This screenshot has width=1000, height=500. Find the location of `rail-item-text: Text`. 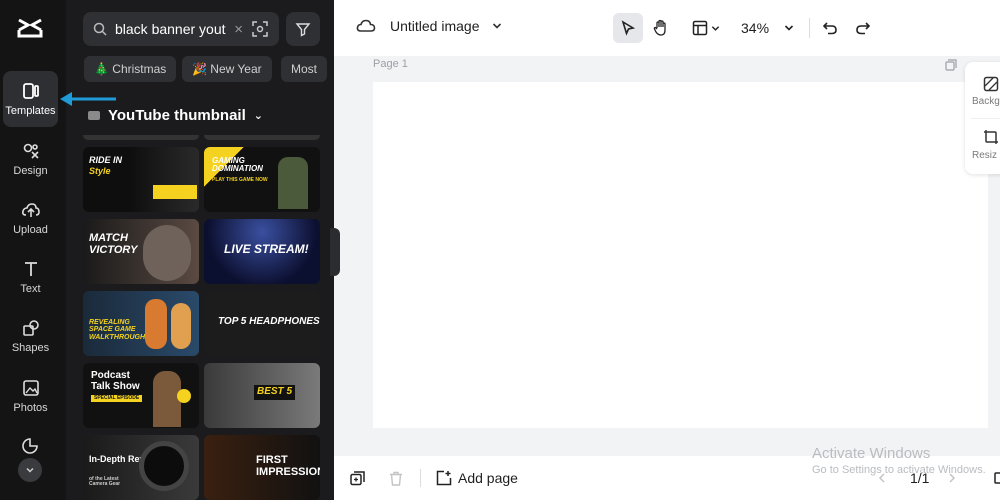

rail-item-text: Text is located at coordinates (30, 277).